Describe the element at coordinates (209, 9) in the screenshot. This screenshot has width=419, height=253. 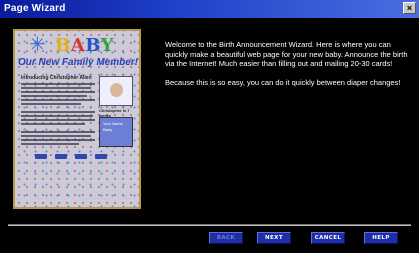
I see `title-bar: Page Wizard ×` at that location.